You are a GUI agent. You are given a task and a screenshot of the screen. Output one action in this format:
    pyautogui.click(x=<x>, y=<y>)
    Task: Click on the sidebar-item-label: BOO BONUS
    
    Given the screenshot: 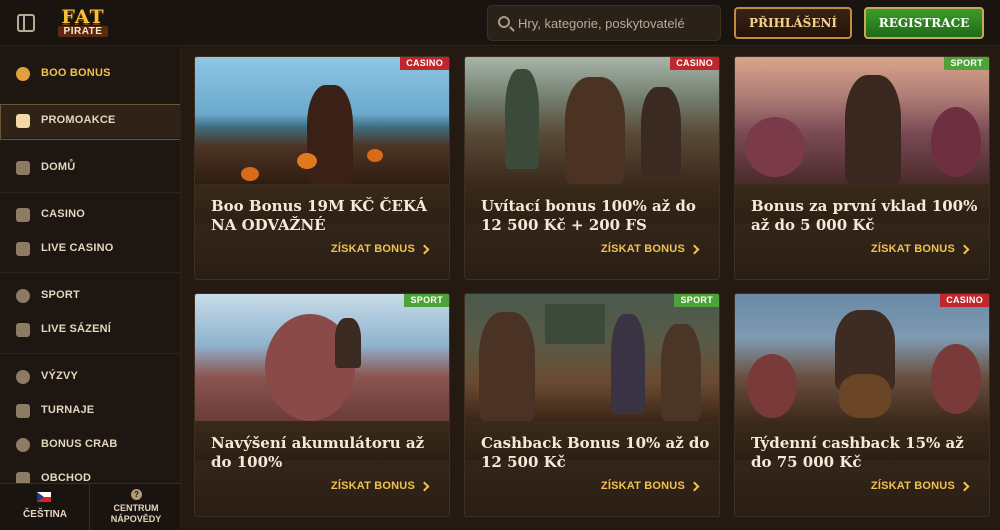 What is the action you would take?
    pyautogui.click(x=76, y=73)
    